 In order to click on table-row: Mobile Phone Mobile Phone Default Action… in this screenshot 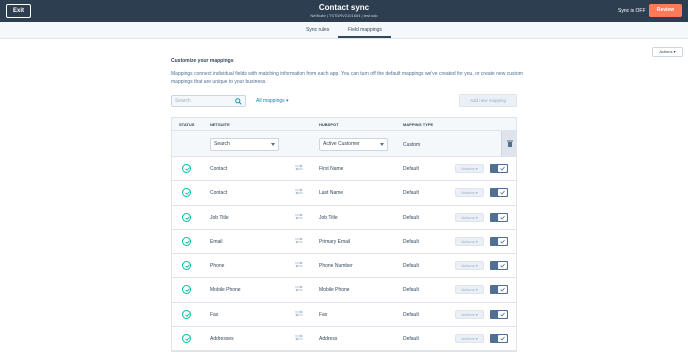, I will do `click(344, 290)`.